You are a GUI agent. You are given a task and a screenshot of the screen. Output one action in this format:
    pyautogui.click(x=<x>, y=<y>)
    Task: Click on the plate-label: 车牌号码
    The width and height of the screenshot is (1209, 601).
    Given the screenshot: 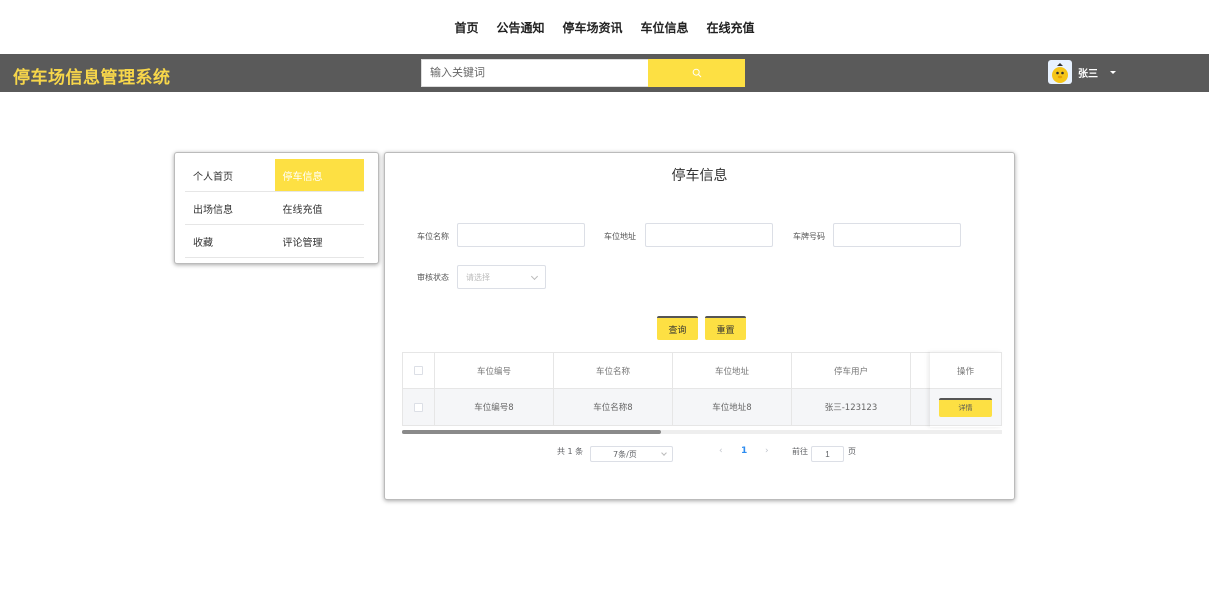 What is the action you would take?
    pyautogui.click(x=809, y=236)
    